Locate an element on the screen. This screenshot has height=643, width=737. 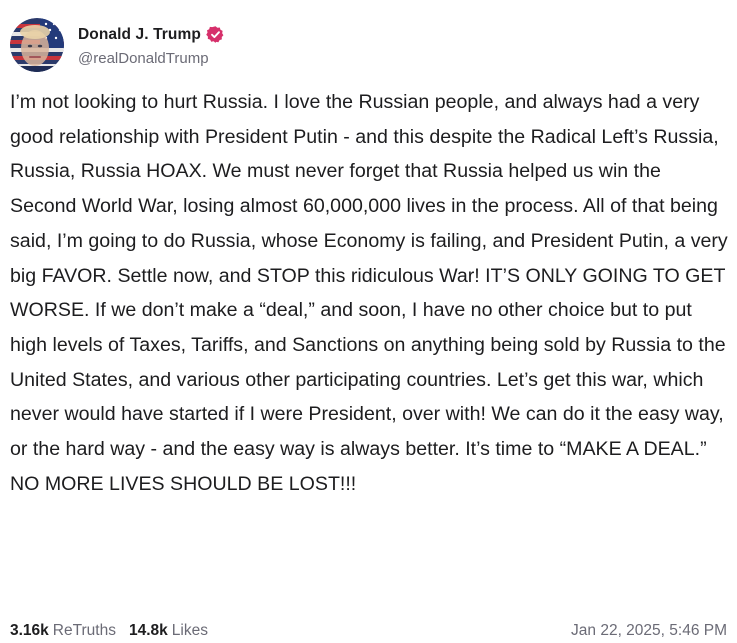
likes-stat: 14.8k Likes is located at coordinates (168, 631).